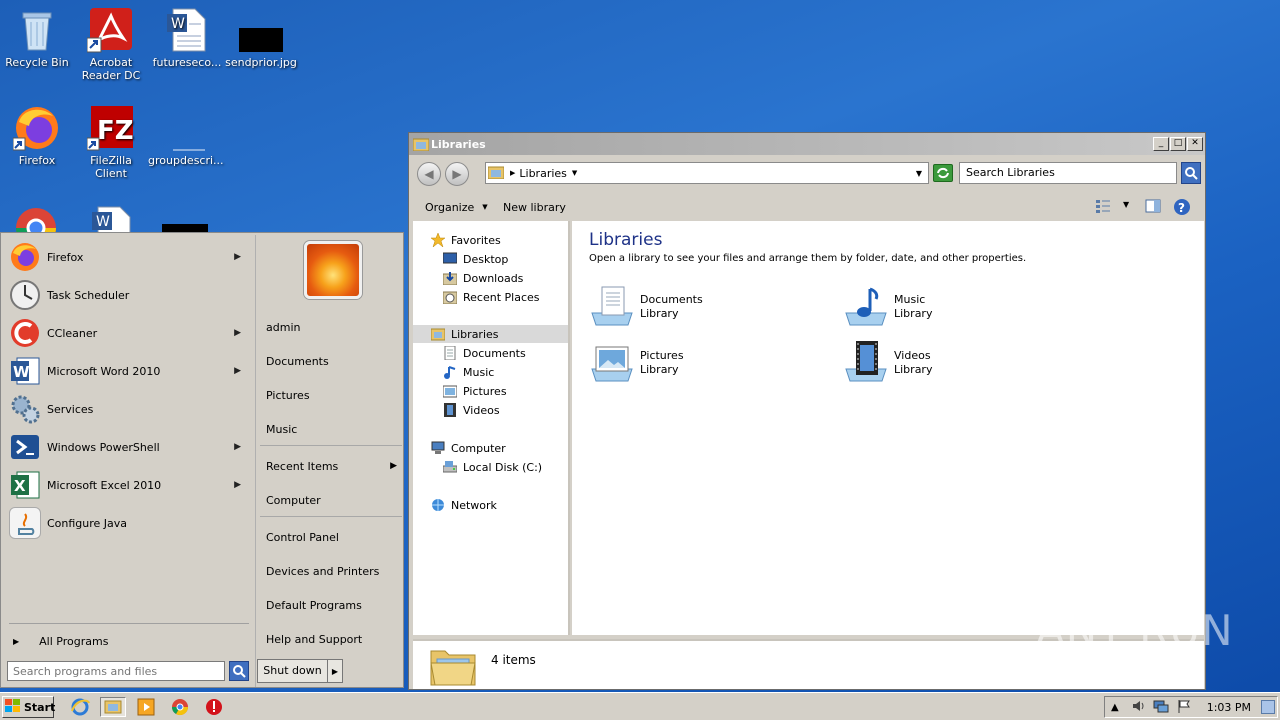  Describe the element at coordinates (185, 128) in the screenshot. I see `blank-file-icon` at that location.